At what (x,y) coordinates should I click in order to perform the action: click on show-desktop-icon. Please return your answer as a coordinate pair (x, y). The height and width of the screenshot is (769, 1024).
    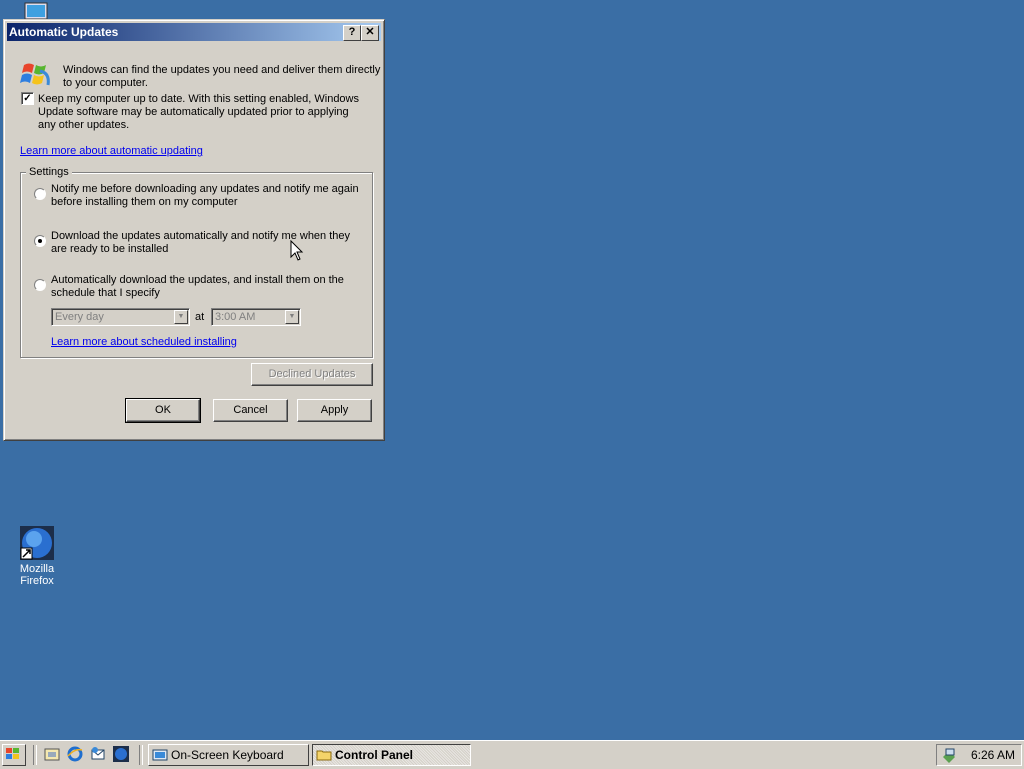
    Looking at the image, I should click on (52, 754).